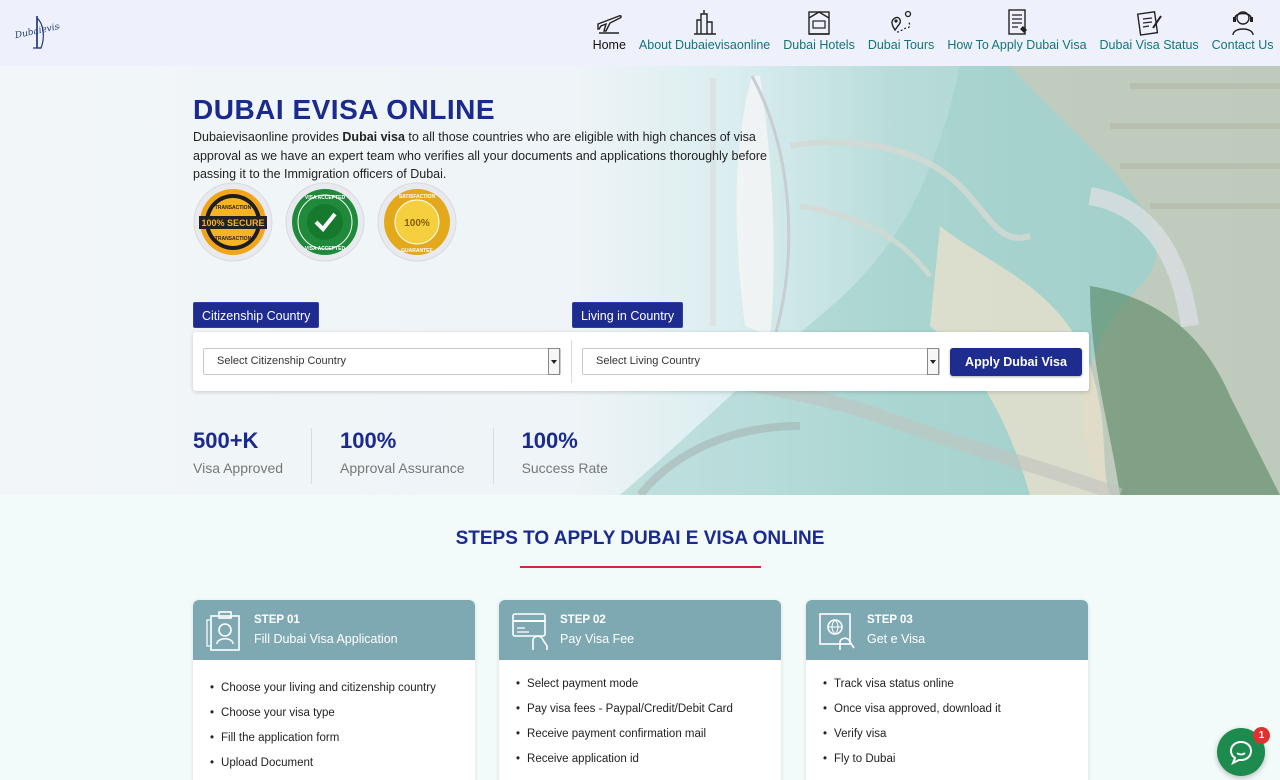  What do you see at coordinates (256, 315) in the screenshot?
I see `citizenship-country-label: Citizenship Country` at bounding box center [256, 315].